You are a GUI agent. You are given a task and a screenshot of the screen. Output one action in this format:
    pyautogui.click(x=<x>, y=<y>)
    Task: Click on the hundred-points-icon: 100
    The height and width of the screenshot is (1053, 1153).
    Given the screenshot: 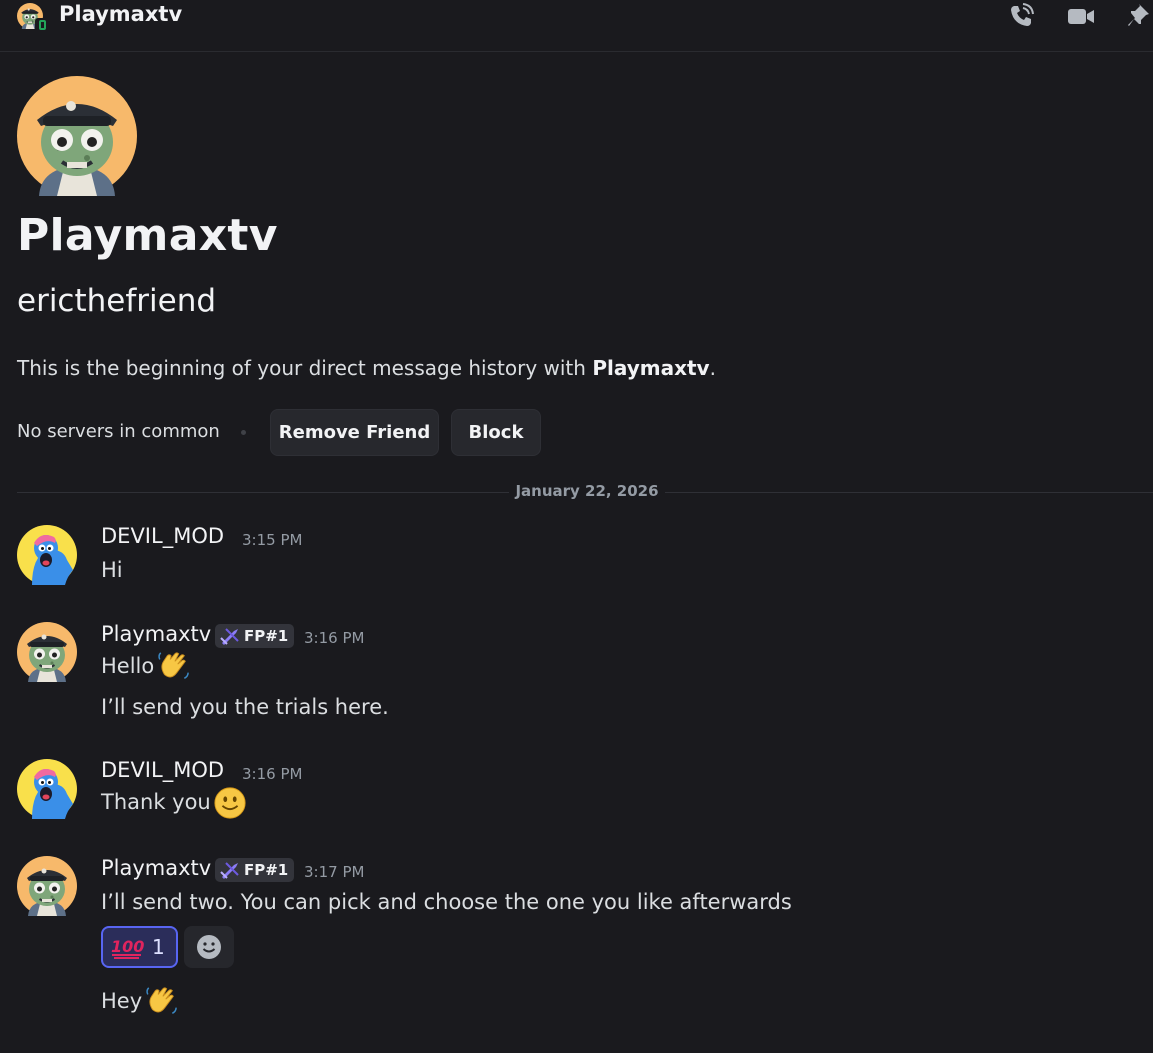 What is the action you would take?
    pyautogui.click(x=127, y=948)
    